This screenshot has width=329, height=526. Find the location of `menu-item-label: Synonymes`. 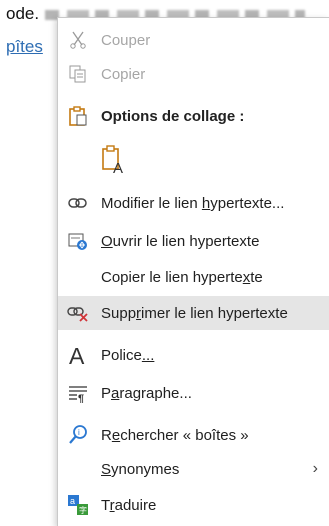

menu-item-label: Synonymes is located at coordinates (140, 469).